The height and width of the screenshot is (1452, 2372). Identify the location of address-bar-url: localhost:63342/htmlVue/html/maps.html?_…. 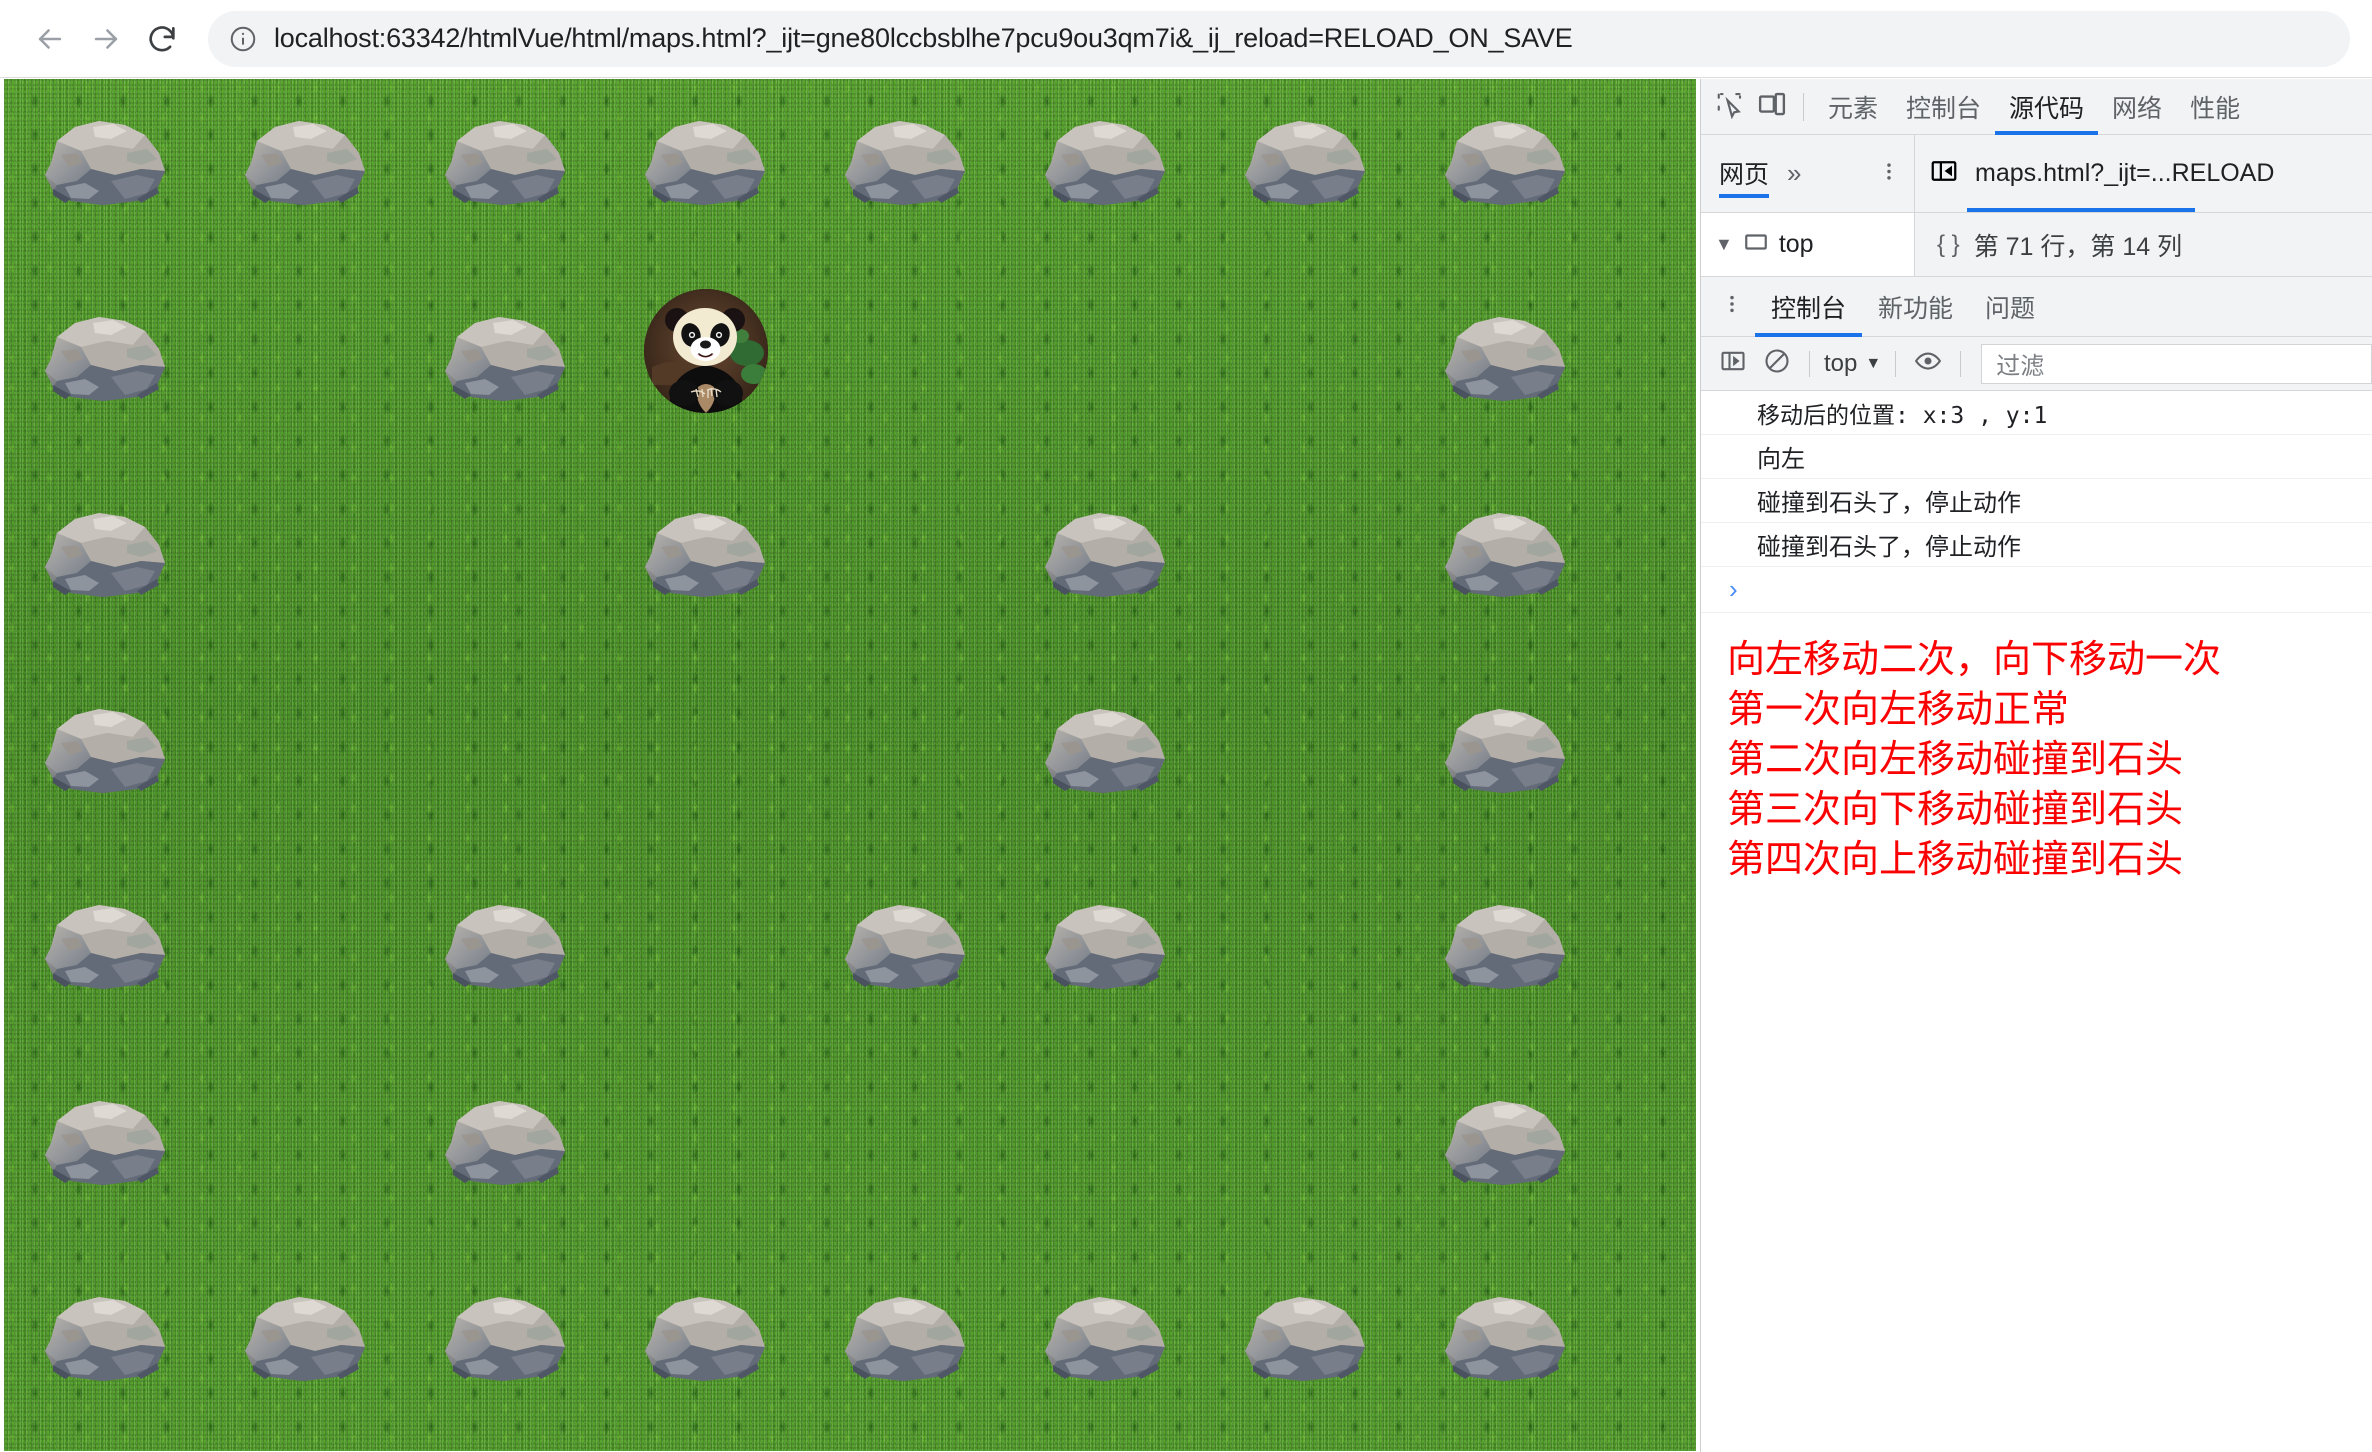
(923, 38).